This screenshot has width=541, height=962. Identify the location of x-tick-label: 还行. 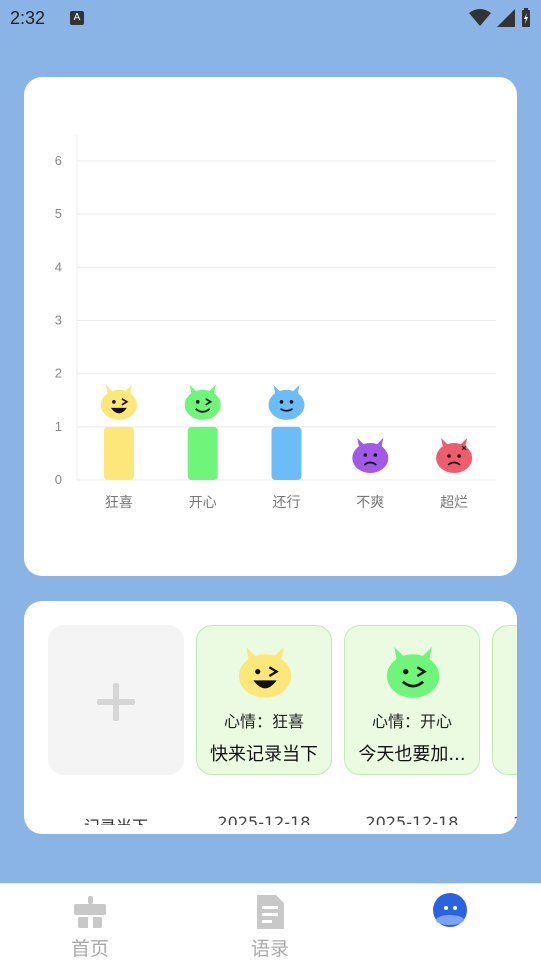
(287, 503).